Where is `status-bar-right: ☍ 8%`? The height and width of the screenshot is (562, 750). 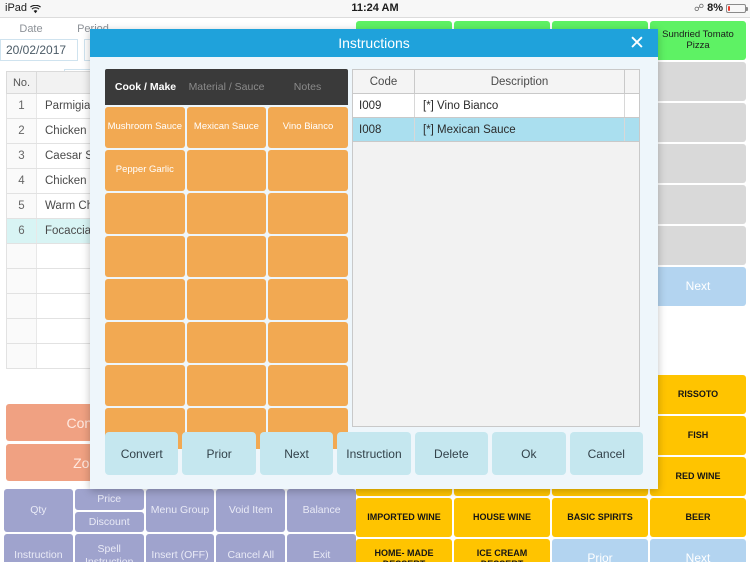 status-bar-right: ☍ 8% is located at coordinates (720, 8).